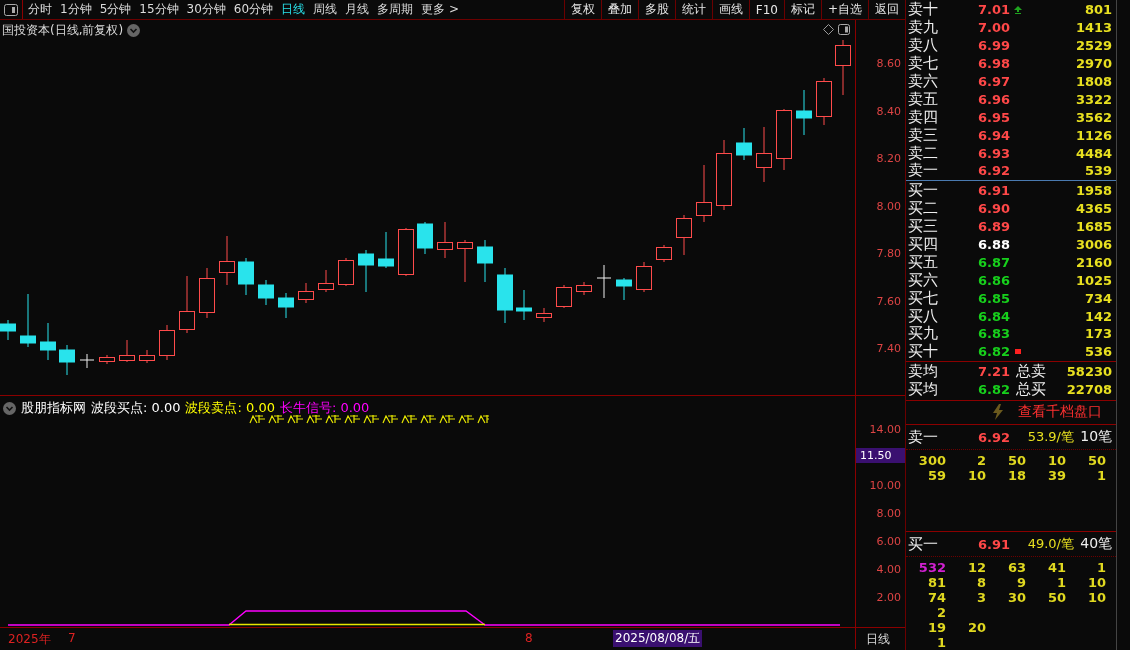 This screenshot has width=1130, height=650. I want to click on order-count: 10笔, so click(1096, 437).